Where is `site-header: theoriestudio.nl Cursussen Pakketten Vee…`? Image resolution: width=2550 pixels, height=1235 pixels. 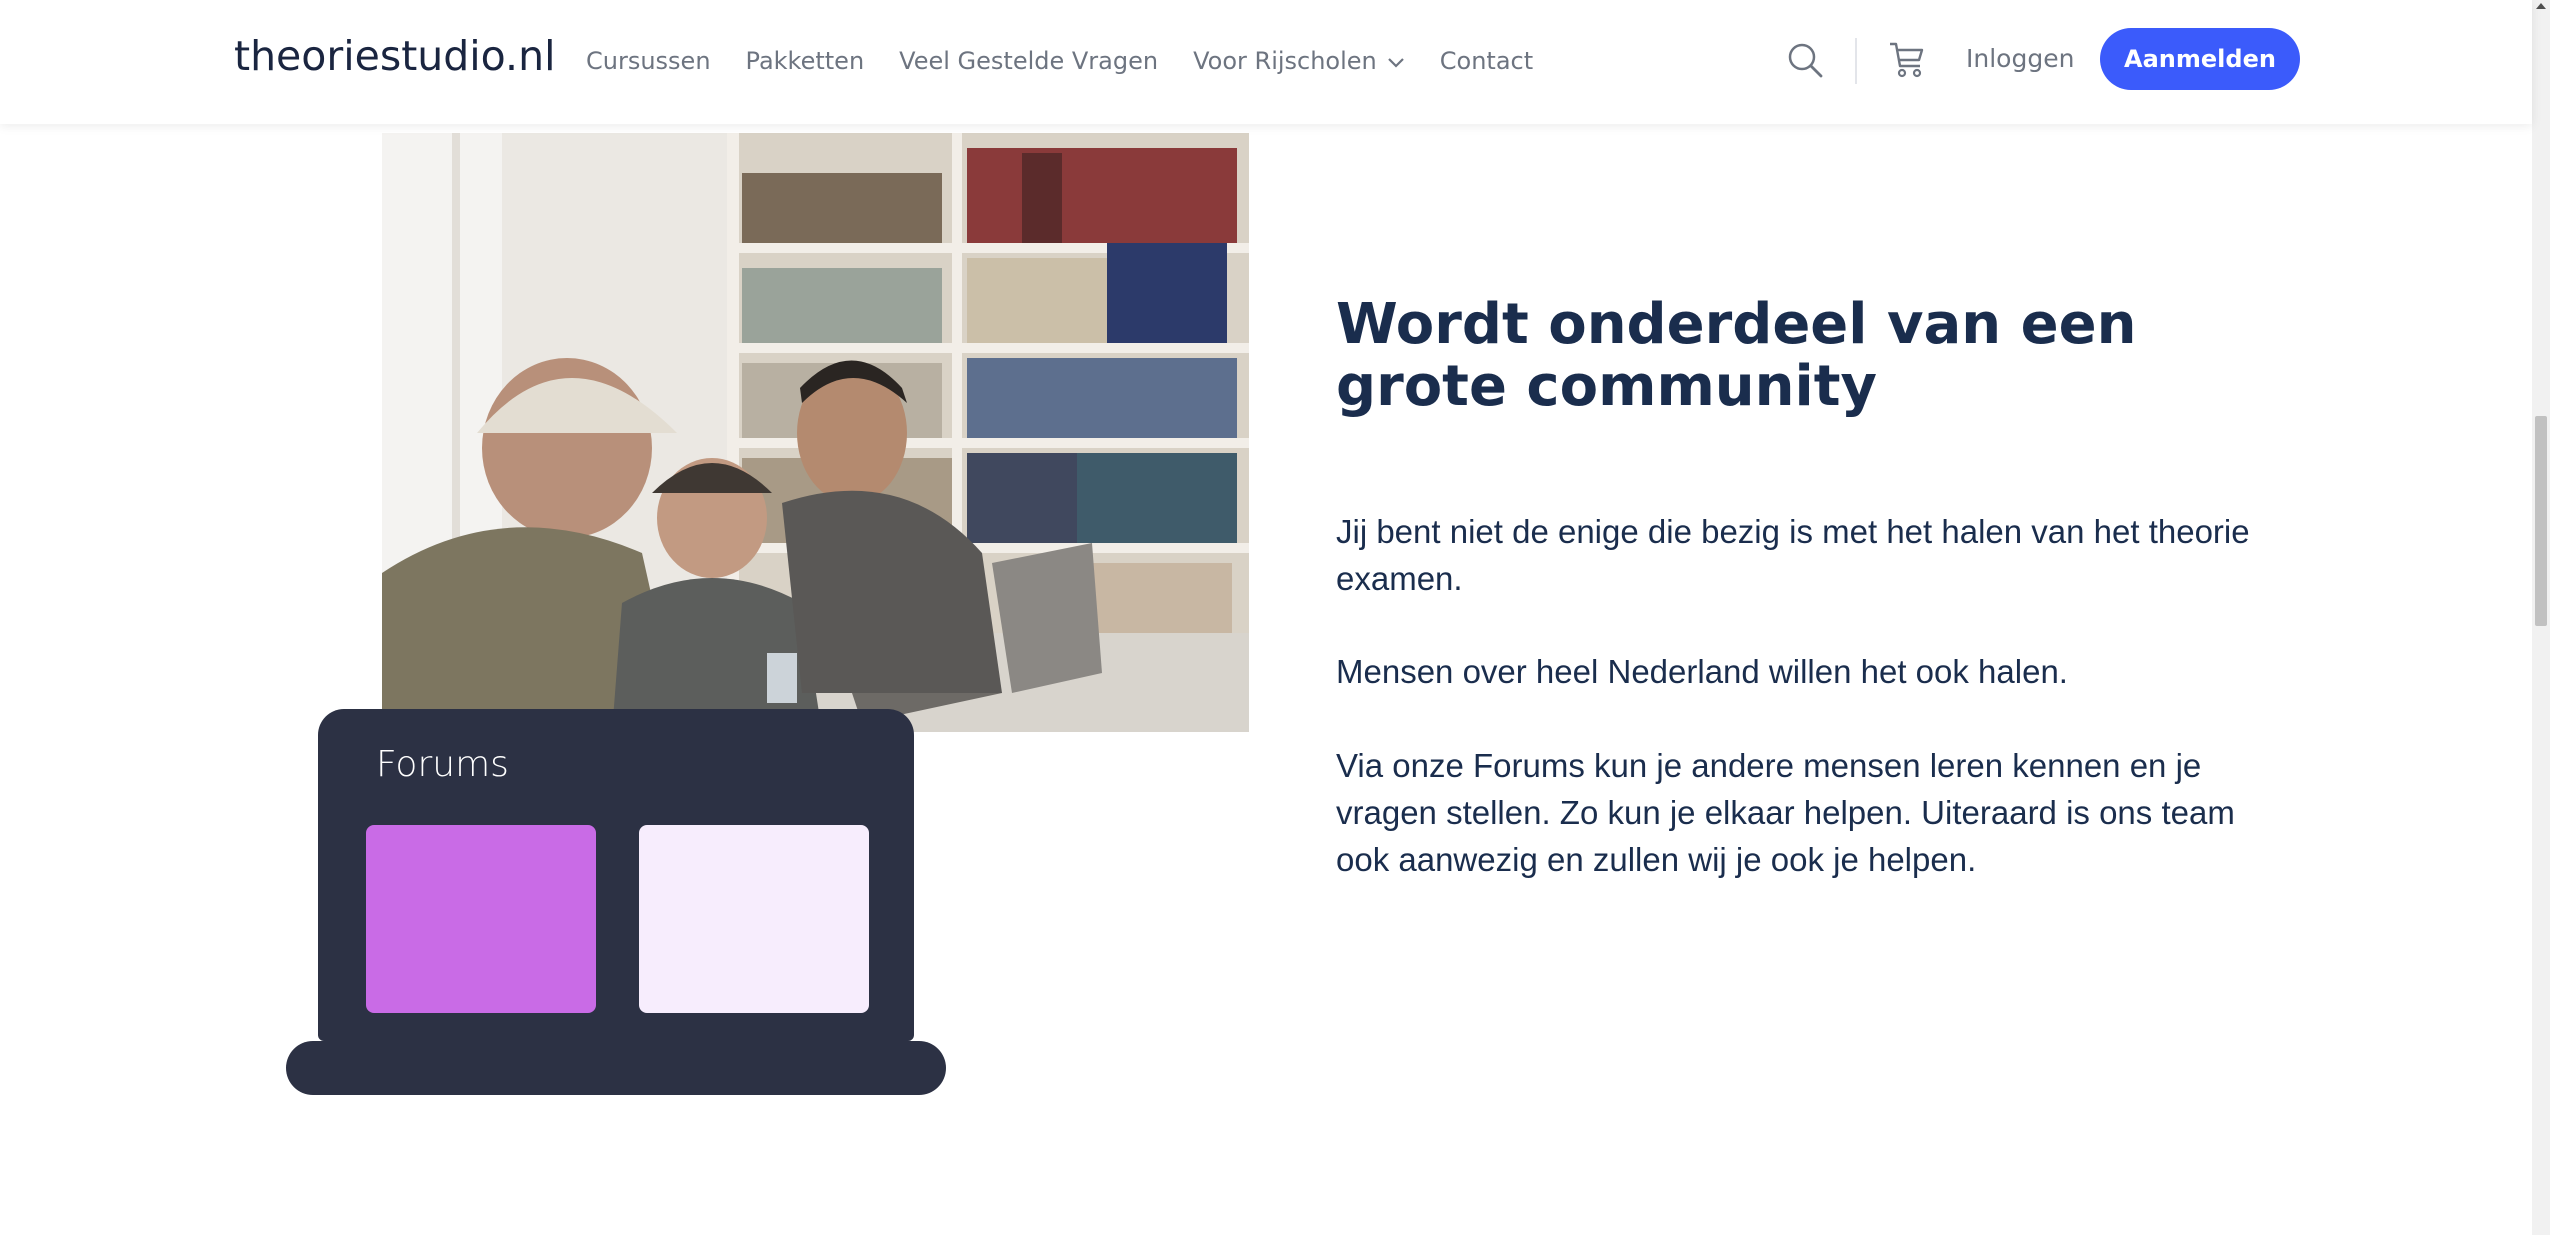 site-header: theoriestudio.nl Cursussen Pakketten Vee… is located at coordinates (1266, 62).